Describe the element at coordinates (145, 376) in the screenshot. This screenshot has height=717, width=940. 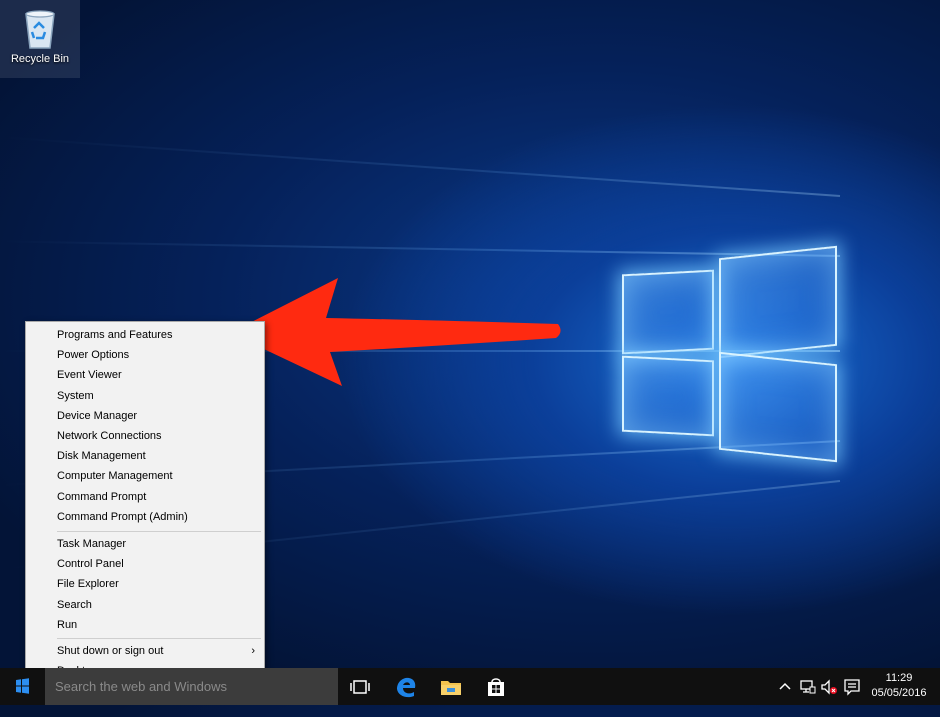
I see `menu-item-event-viewer: Event Viewer` at that location.